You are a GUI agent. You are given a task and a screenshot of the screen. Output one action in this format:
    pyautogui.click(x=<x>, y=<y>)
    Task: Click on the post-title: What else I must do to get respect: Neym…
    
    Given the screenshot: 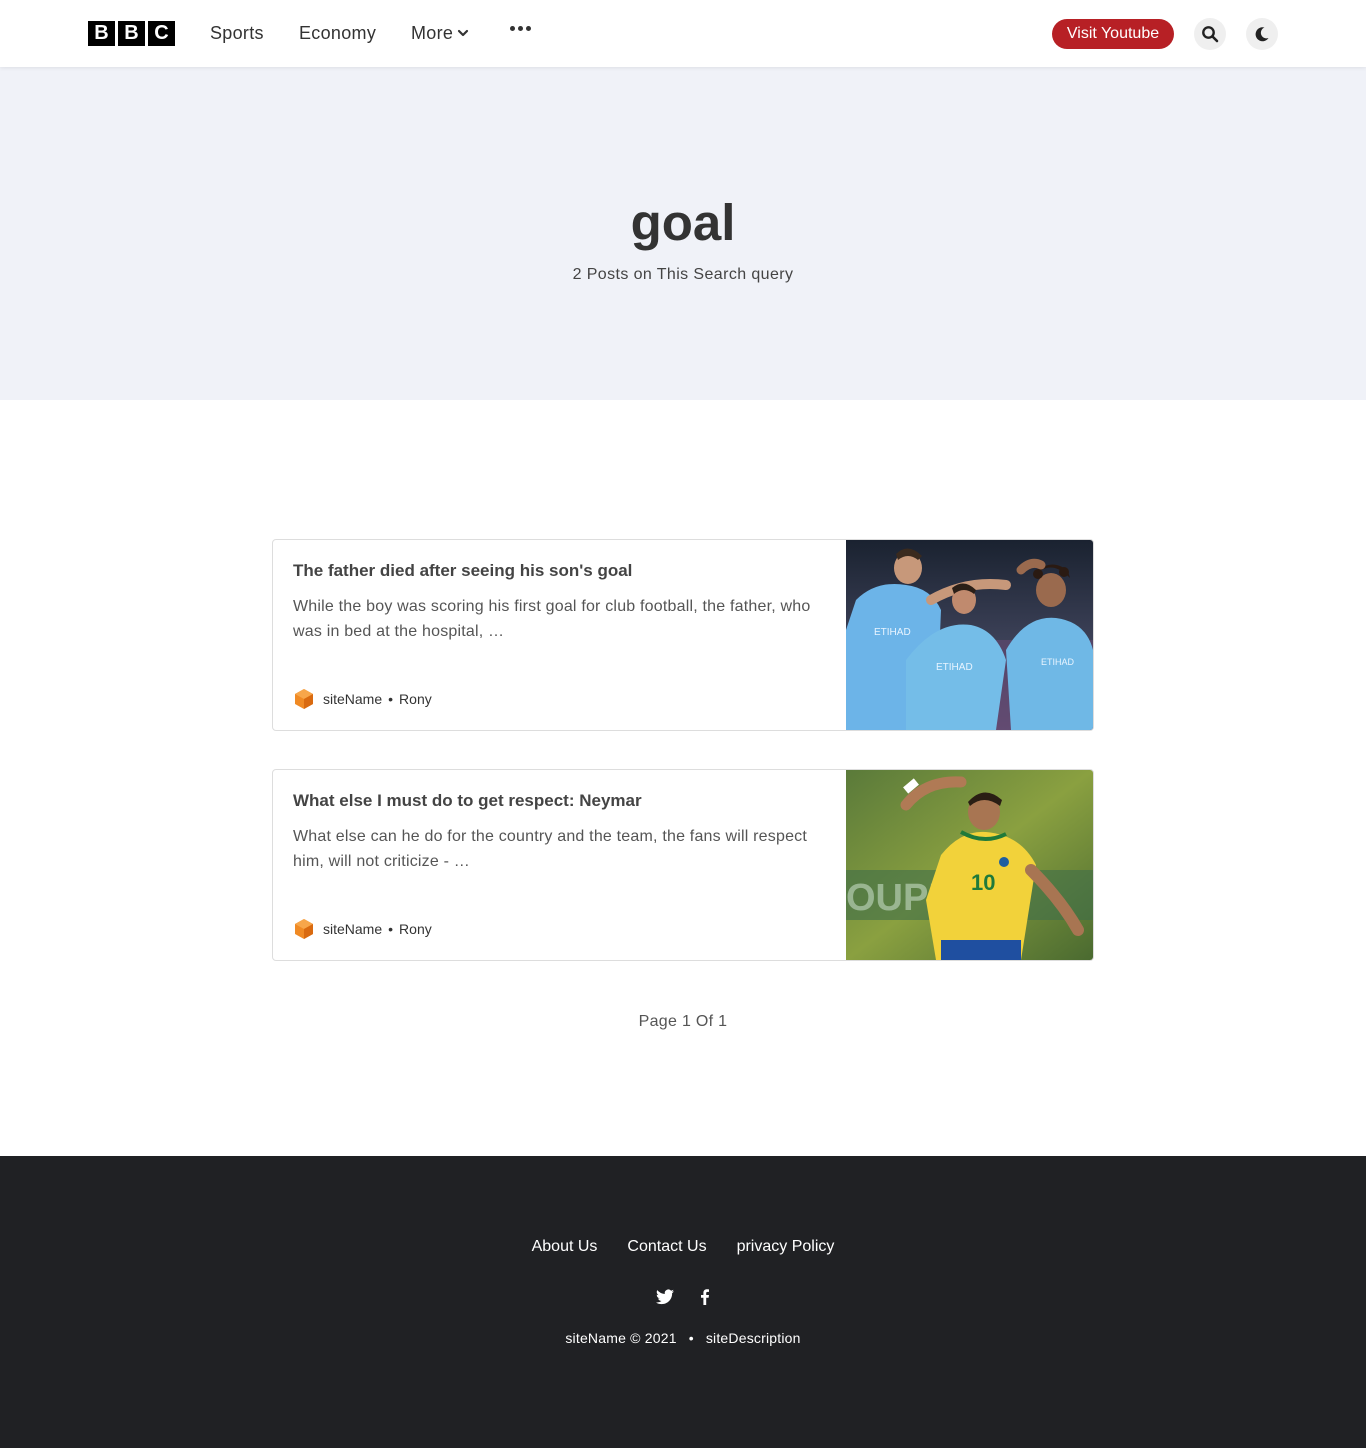 What is the action you would take?
    pyautogui.click(x=467, y=801)
    